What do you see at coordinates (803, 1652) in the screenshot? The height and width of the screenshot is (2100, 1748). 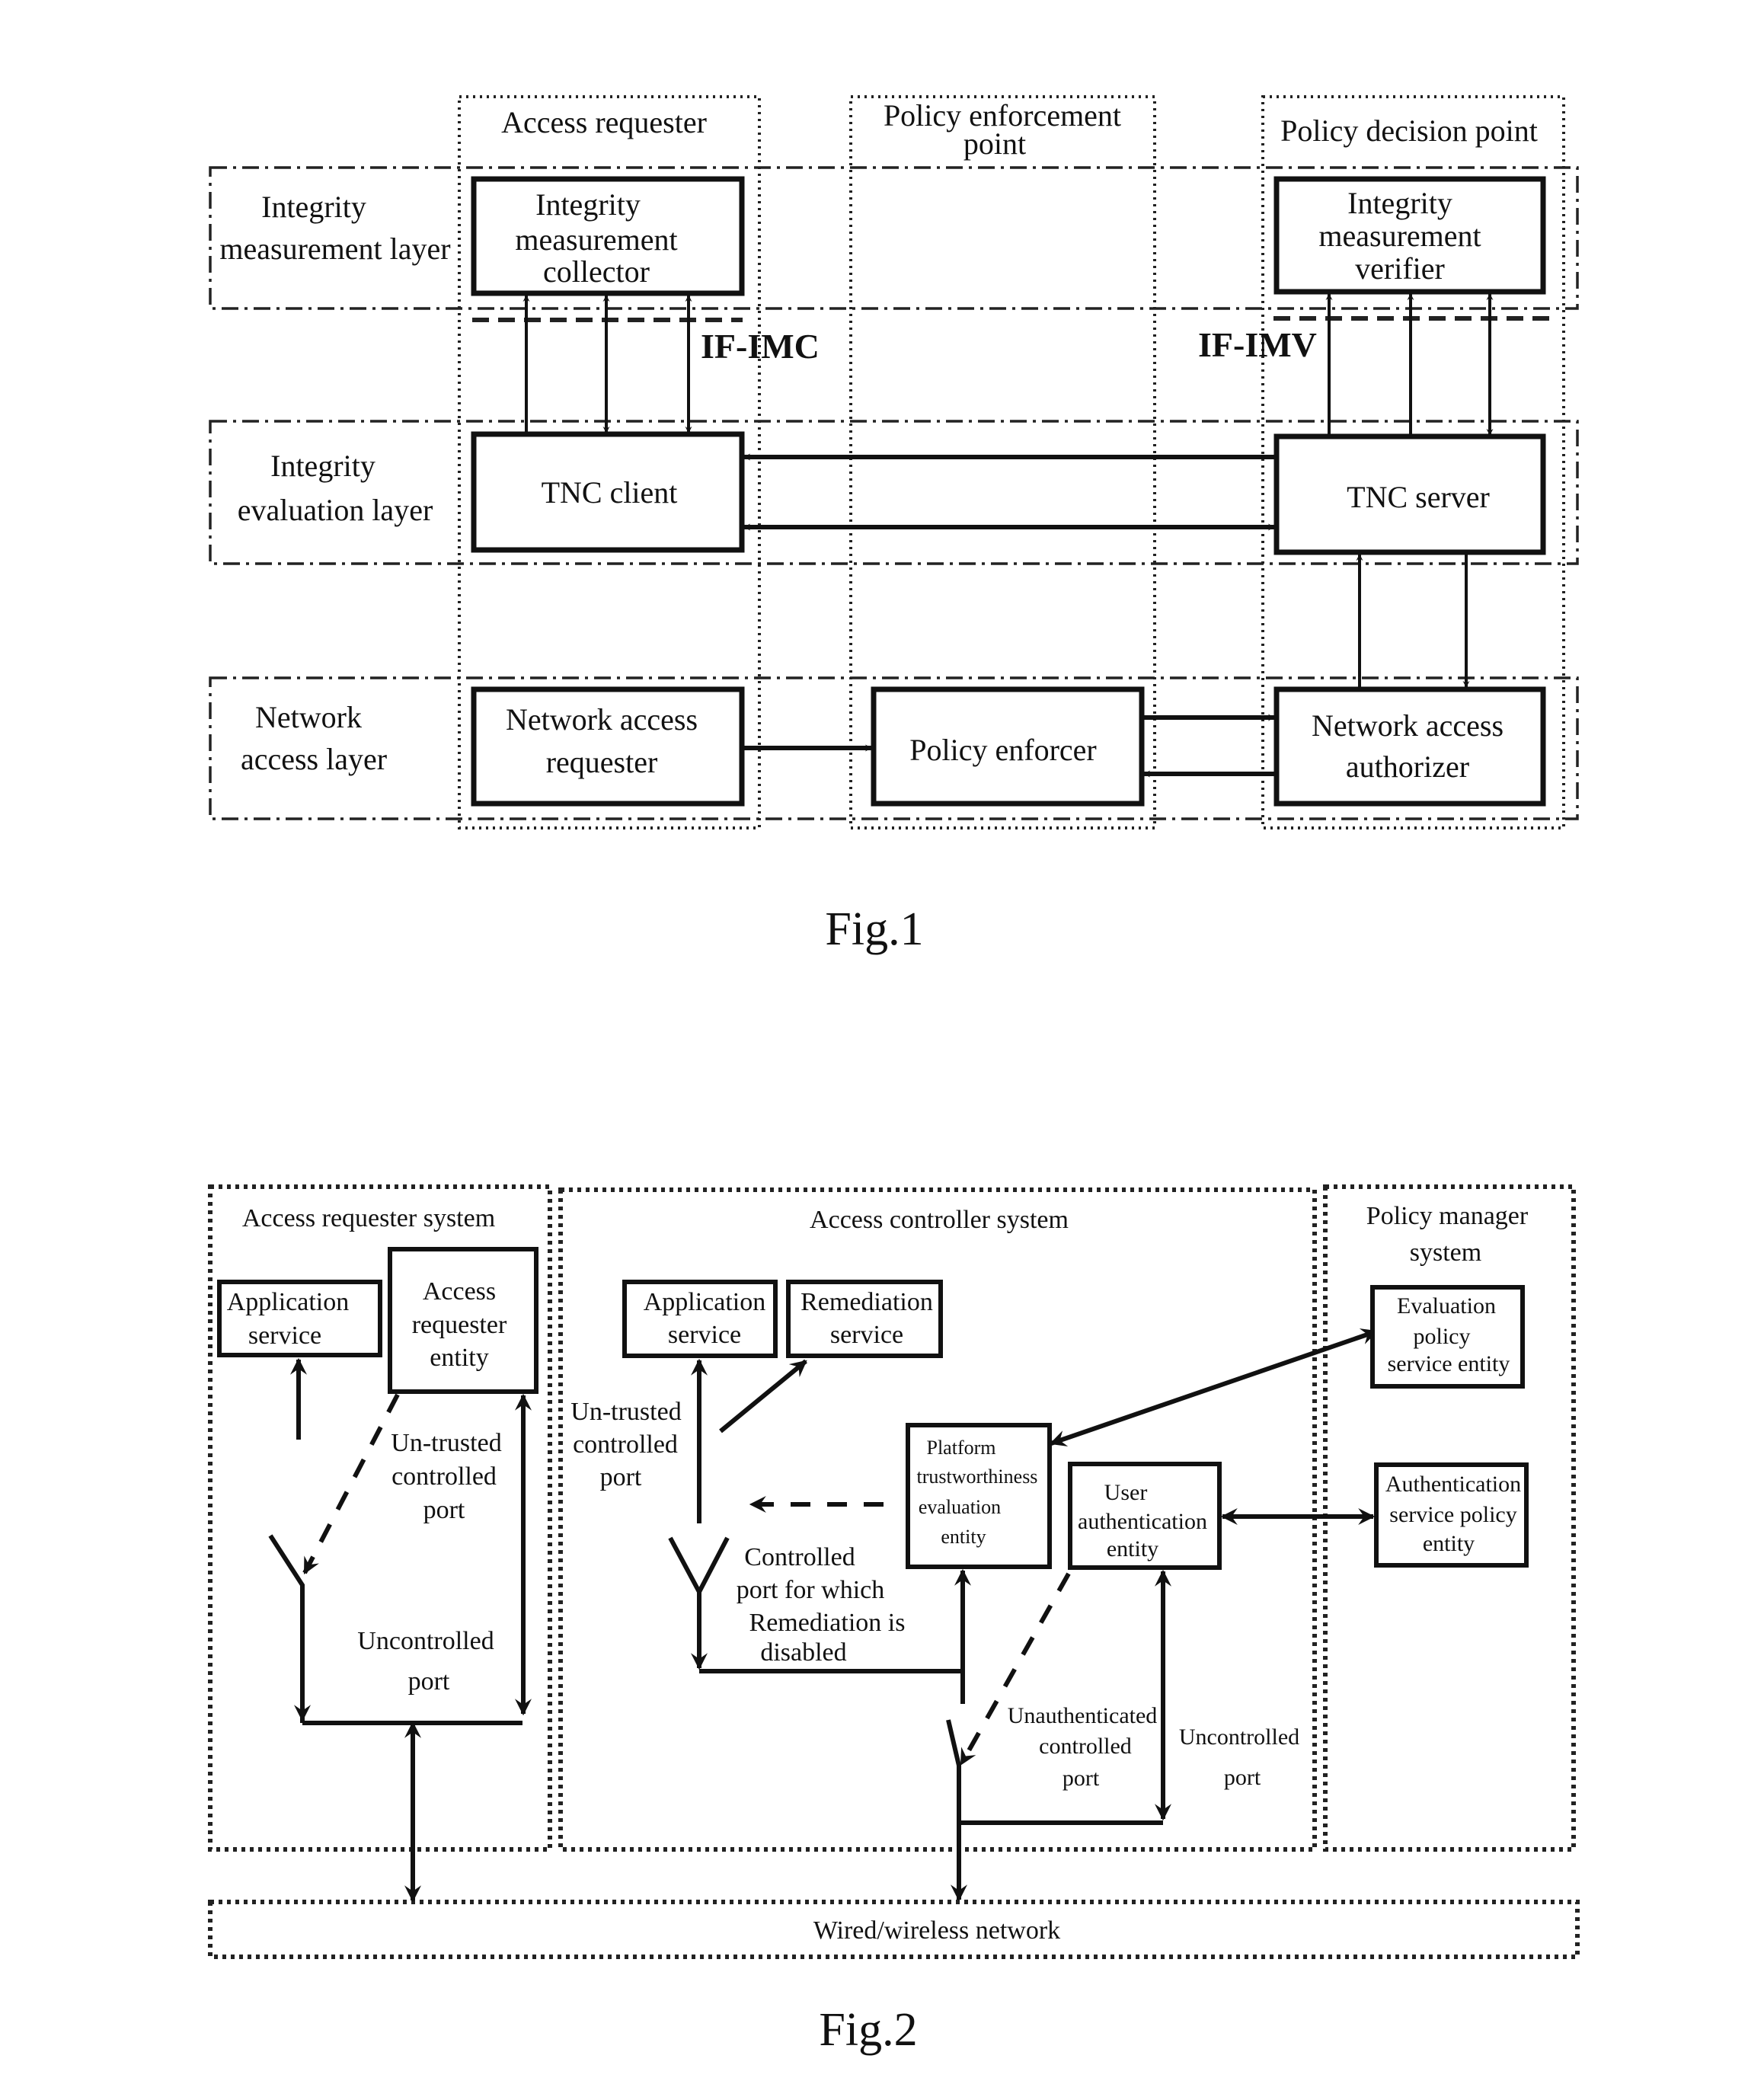 I see `ac-controlled-remediation-label-4: disabled` at bounding box center [803, 1652].